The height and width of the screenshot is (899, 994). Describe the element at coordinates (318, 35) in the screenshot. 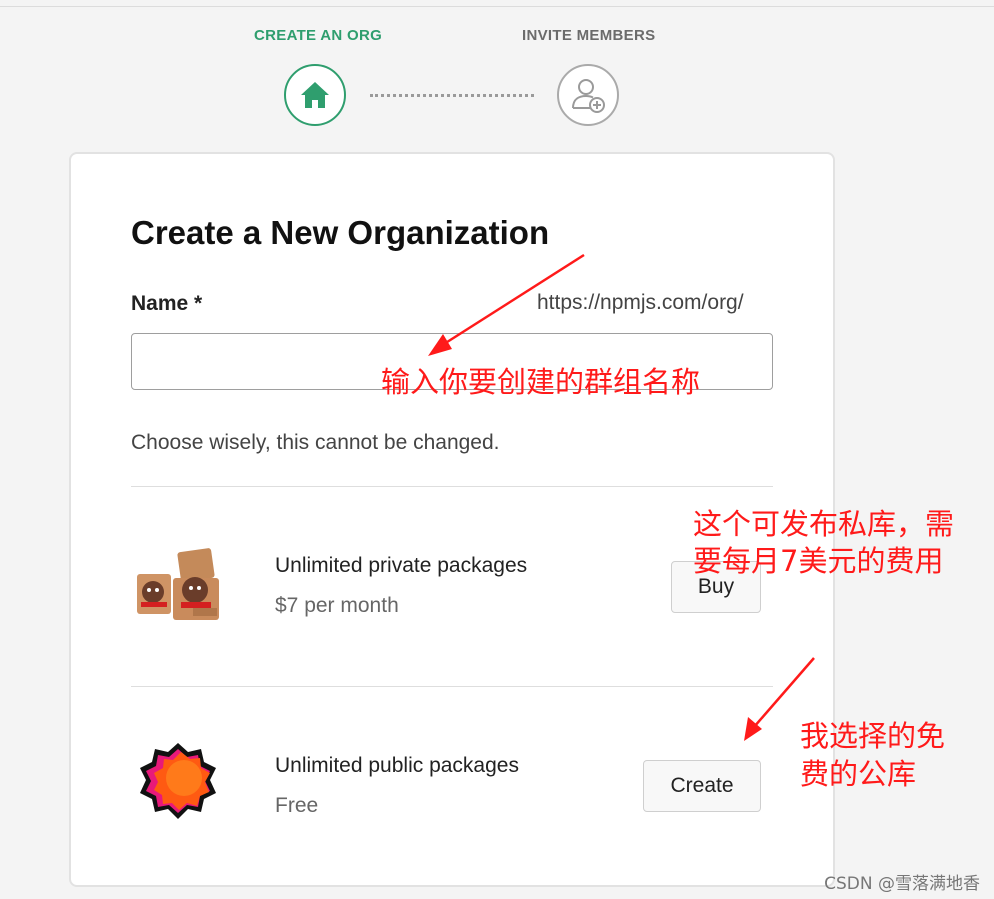

I see `step-label-create-org: CREATE AN ORG` at that location.